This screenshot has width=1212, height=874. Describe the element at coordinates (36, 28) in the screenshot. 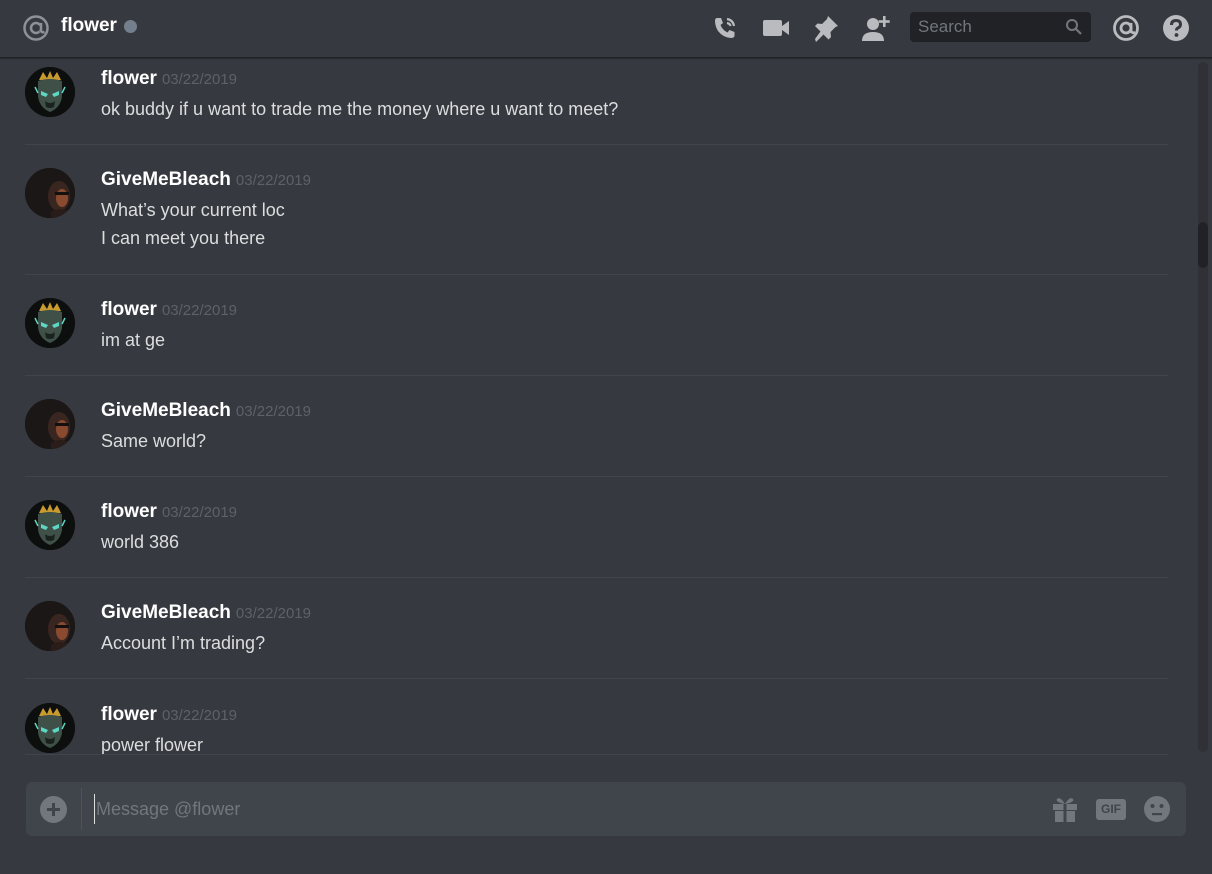

I see `at-sign-icon` at that location.